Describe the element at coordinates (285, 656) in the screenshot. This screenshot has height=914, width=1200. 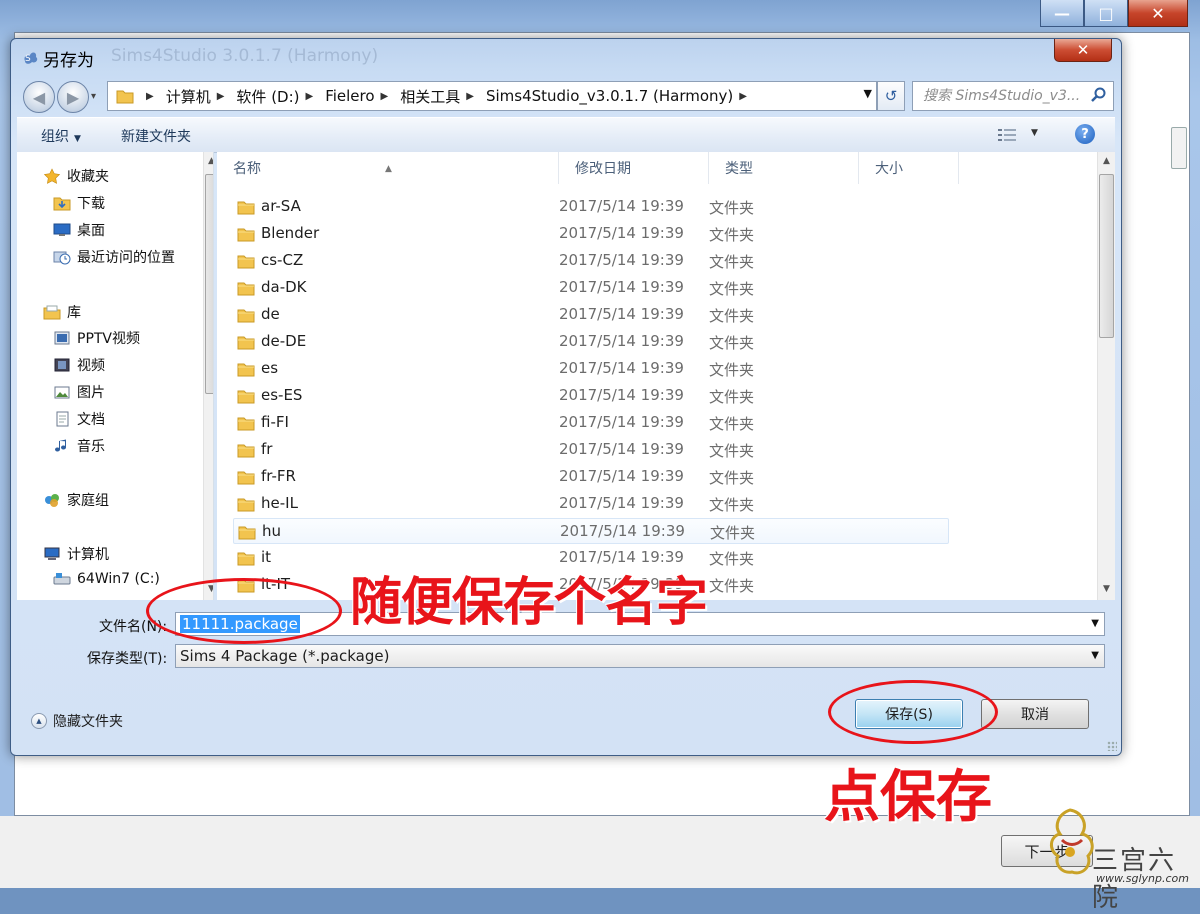
I see `filetype-value: Sims 4 Package (*.package)` at that location.